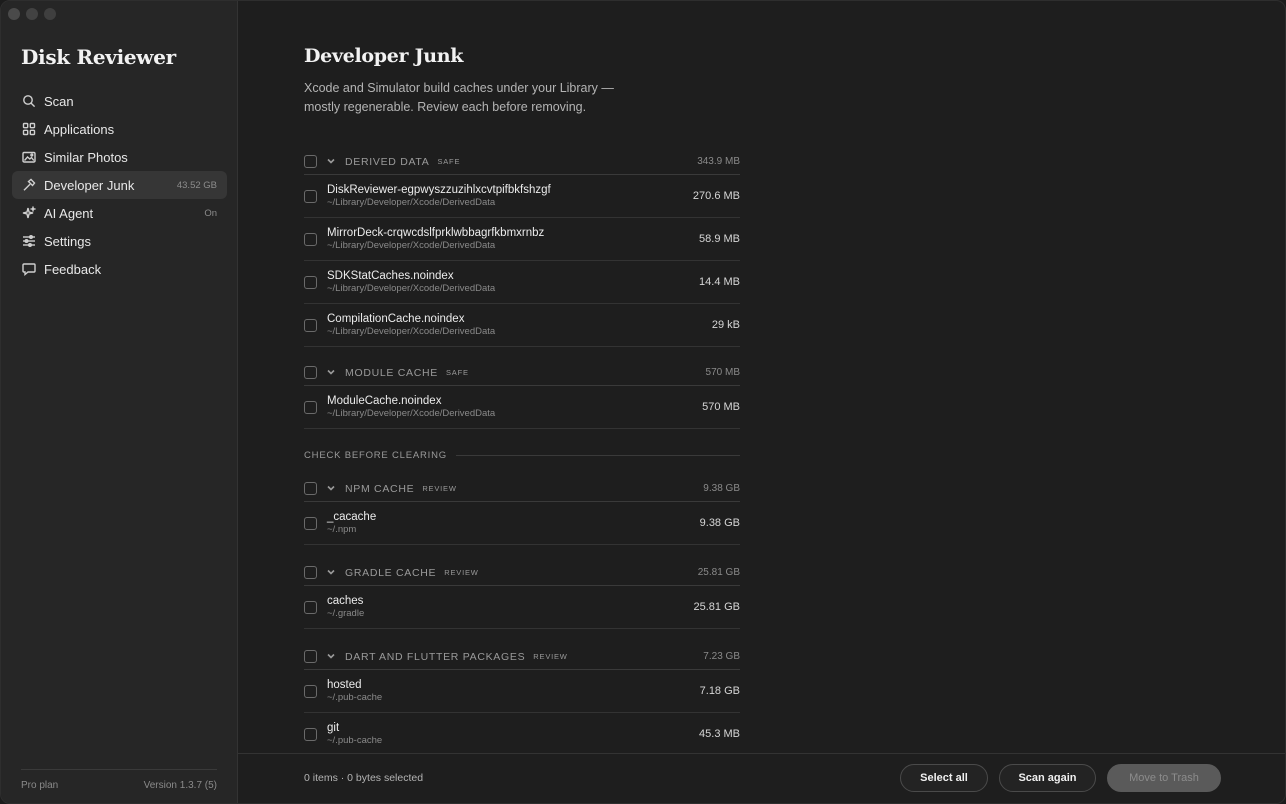 This screenshot has height=804, width=1286. What do you see at coordinates (513, 523) in the screenshot?
I see `item-text: _cacache ~/.npm` at bounding box center [513, 523].